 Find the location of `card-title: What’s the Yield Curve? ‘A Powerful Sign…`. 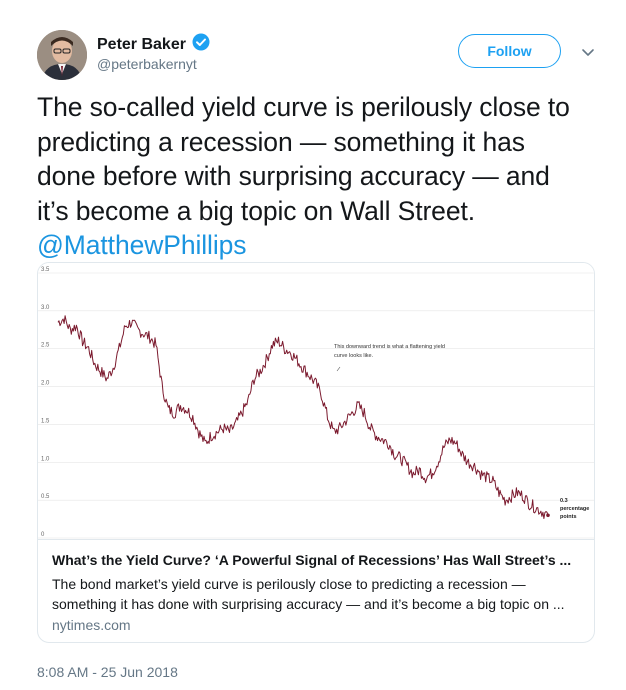

card-title: What’s the Yield Curve? ‘A Powerful Sign… is located at coordinates (317, 560).